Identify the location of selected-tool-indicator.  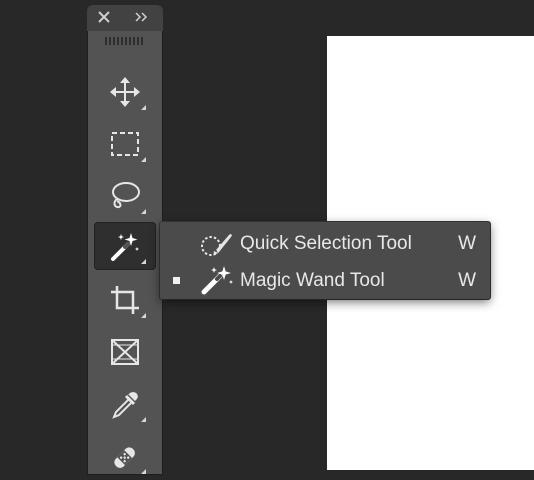
(176, 280).